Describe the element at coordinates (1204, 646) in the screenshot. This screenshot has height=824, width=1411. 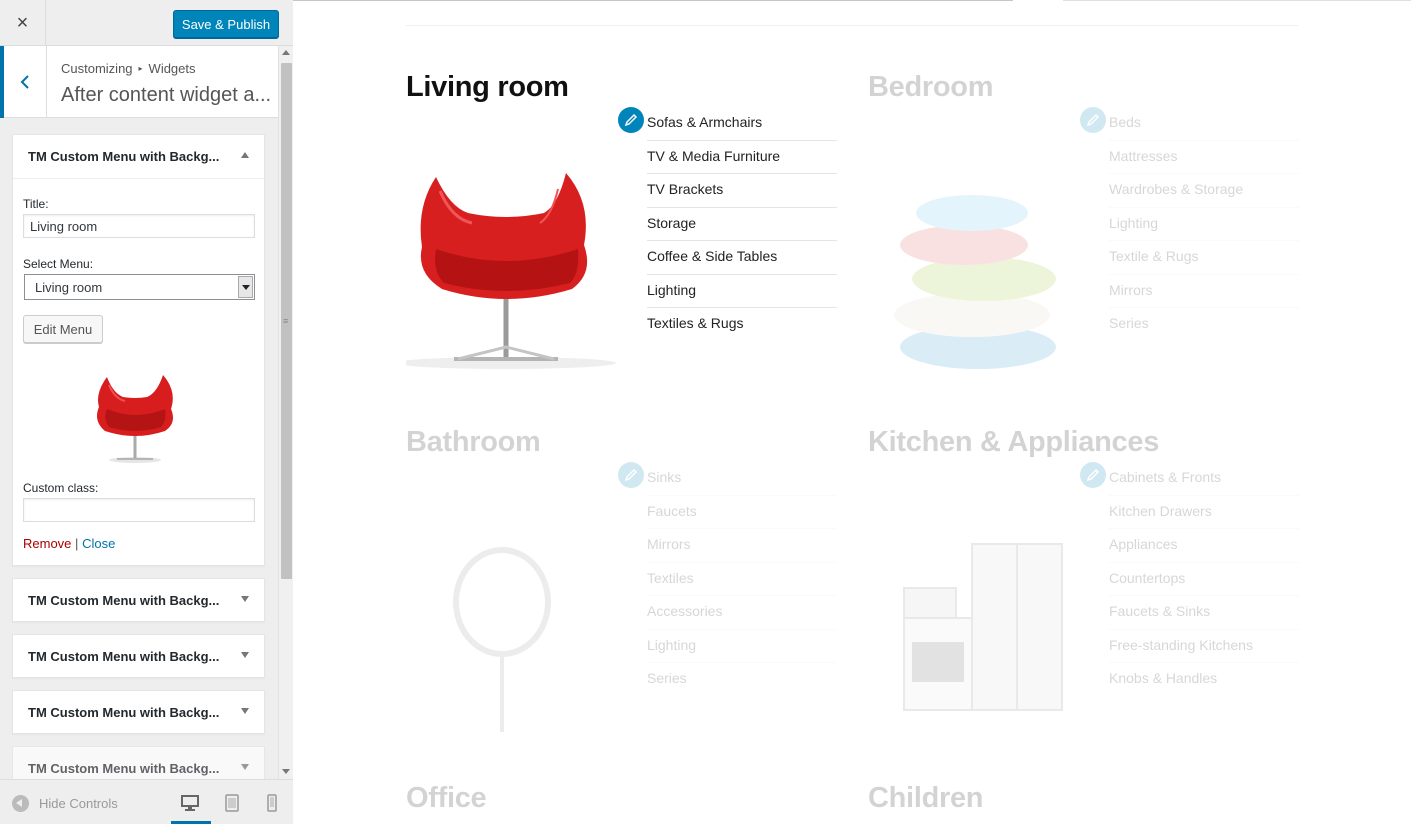
I see `menu-item: Free-standing Kitchens` at that location.